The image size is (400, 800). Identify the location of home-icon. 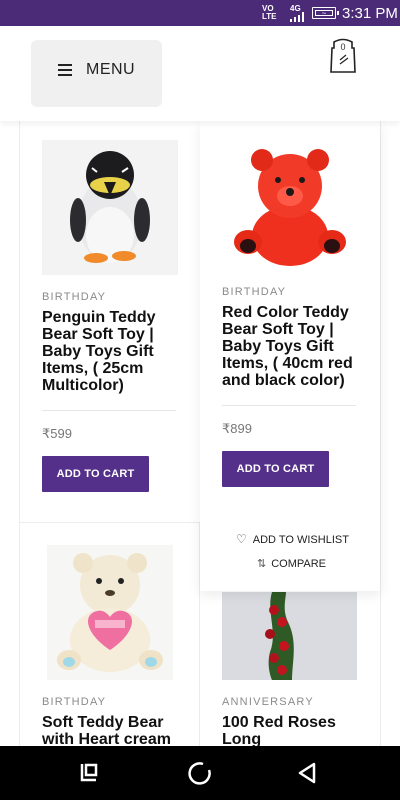
(200, 773).